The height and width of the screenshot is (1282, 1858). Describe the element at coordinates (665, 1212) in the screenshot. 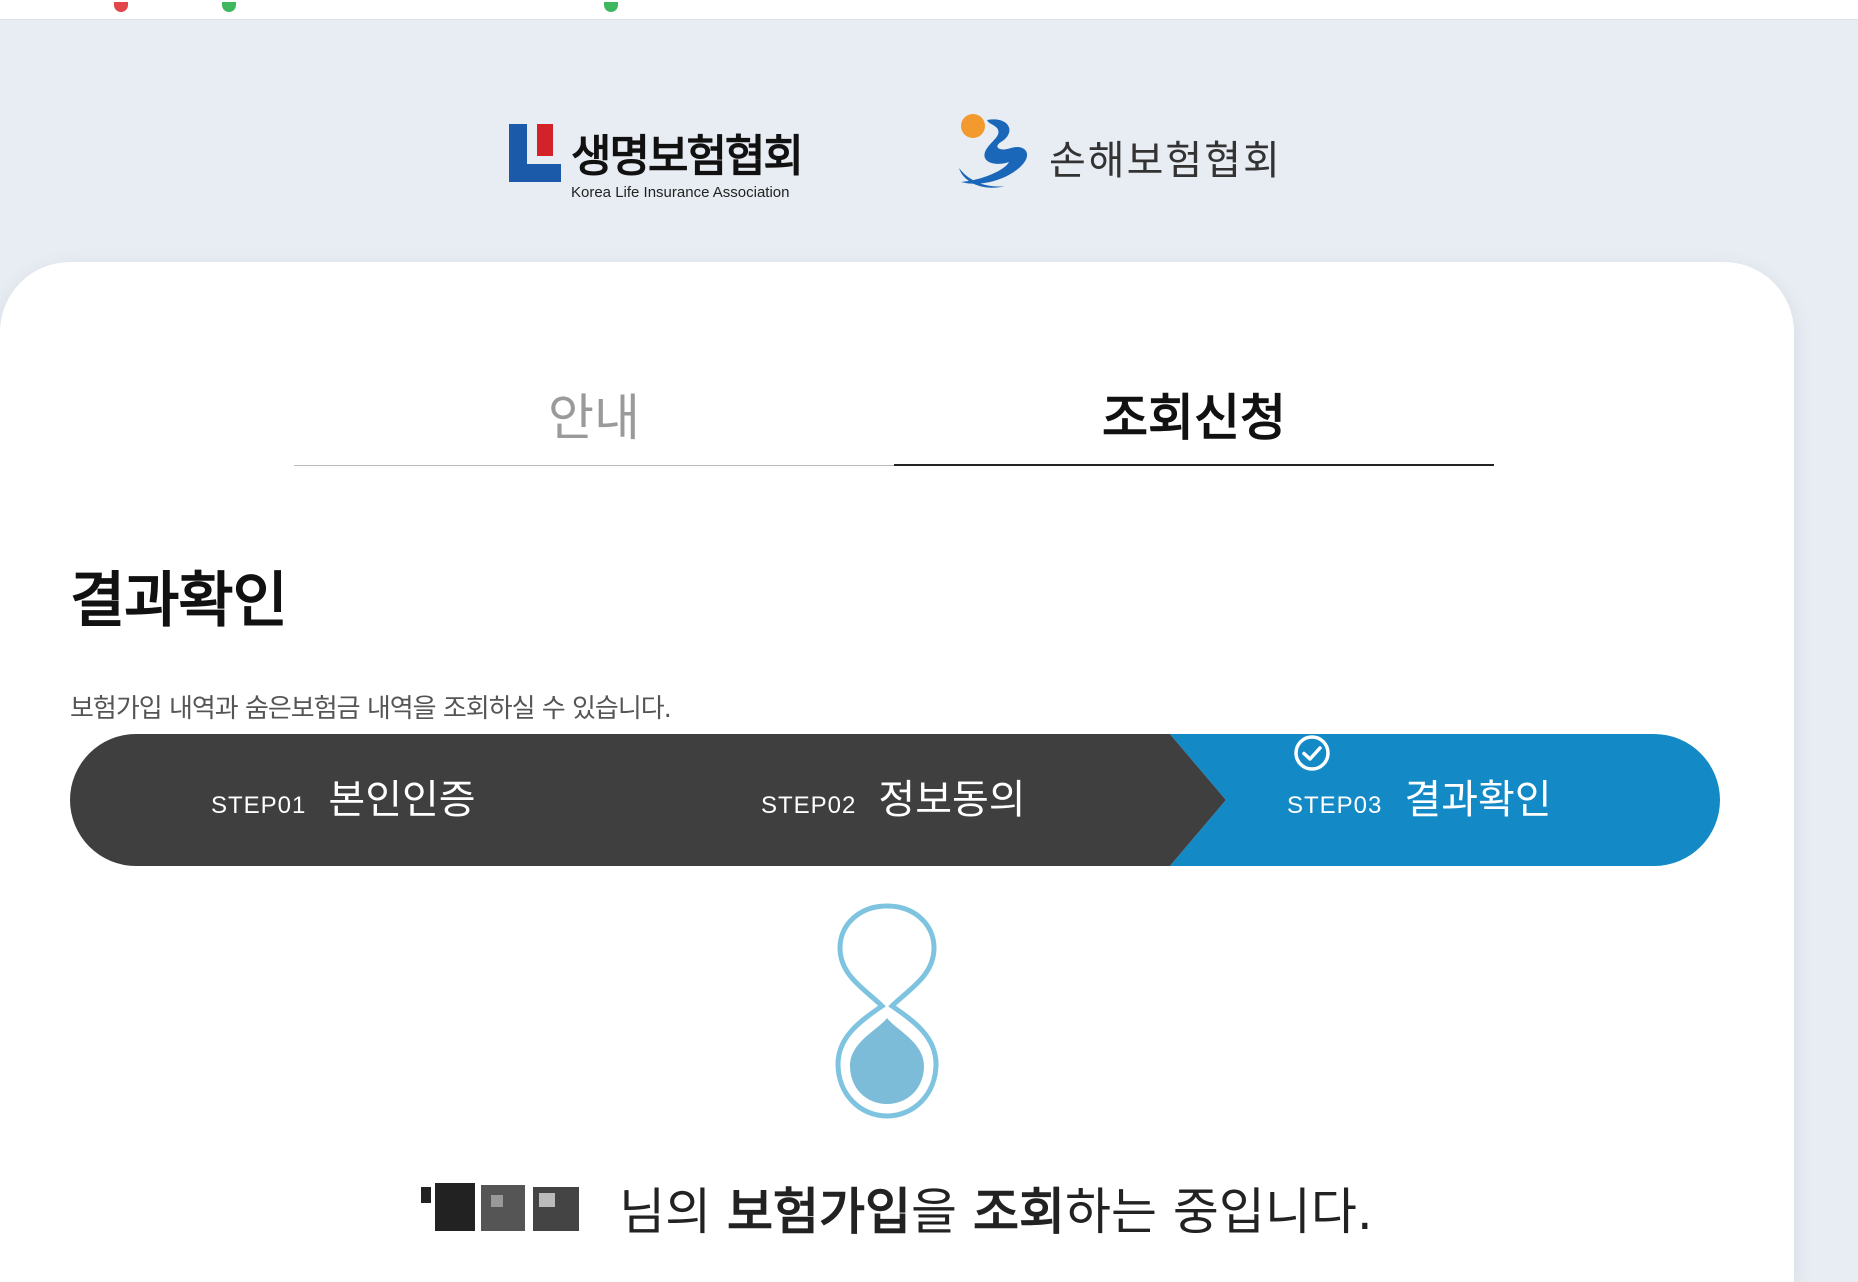

I see `status-text-1: 님의` at that location.